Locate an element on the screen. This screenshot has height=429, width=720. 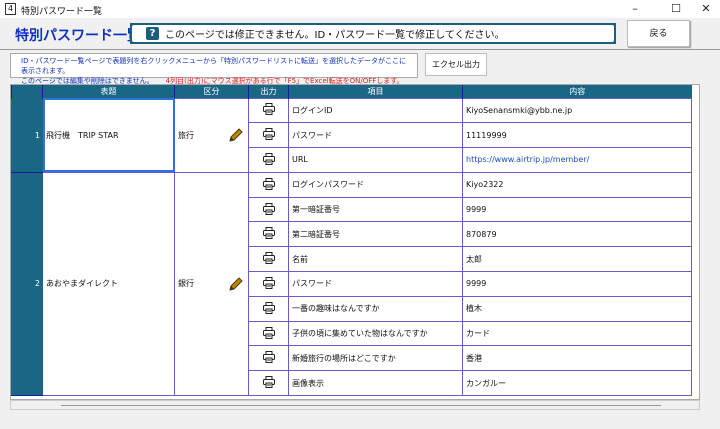
item-label: 新婚旅行の場所はどこですか is located at coordinates (375, 358).